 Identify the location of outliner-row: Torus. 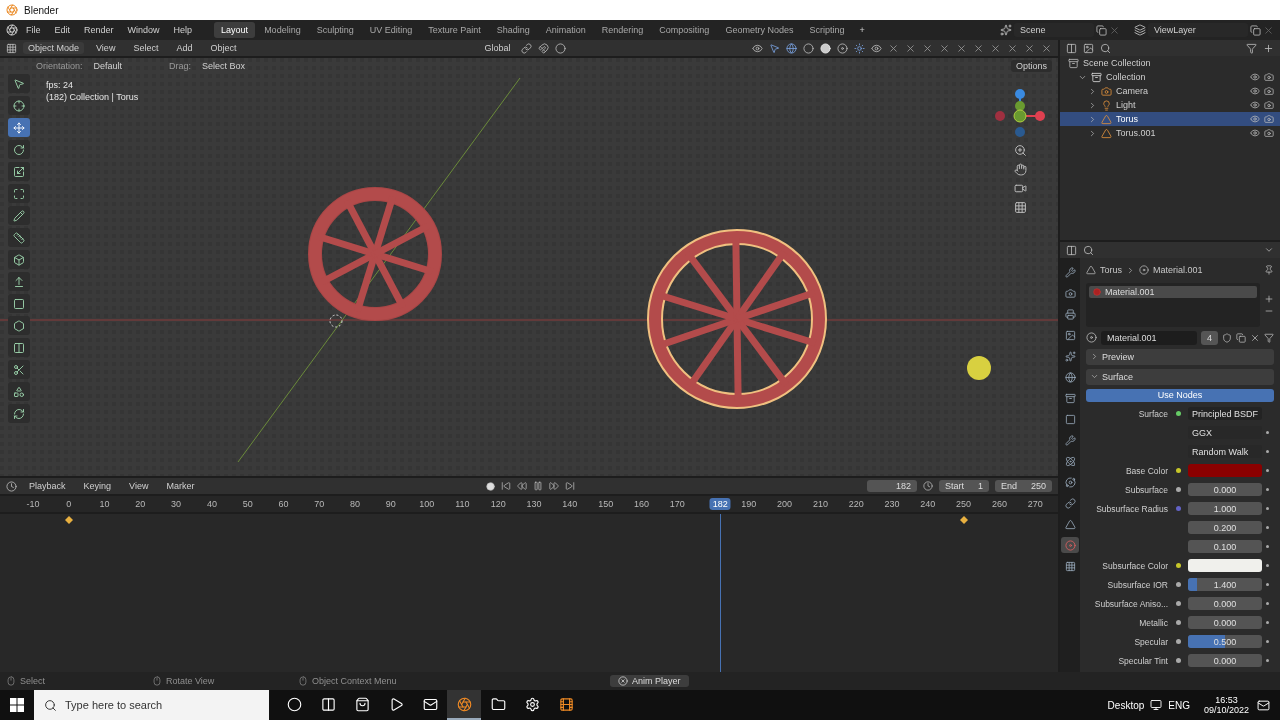
(1170, 119).